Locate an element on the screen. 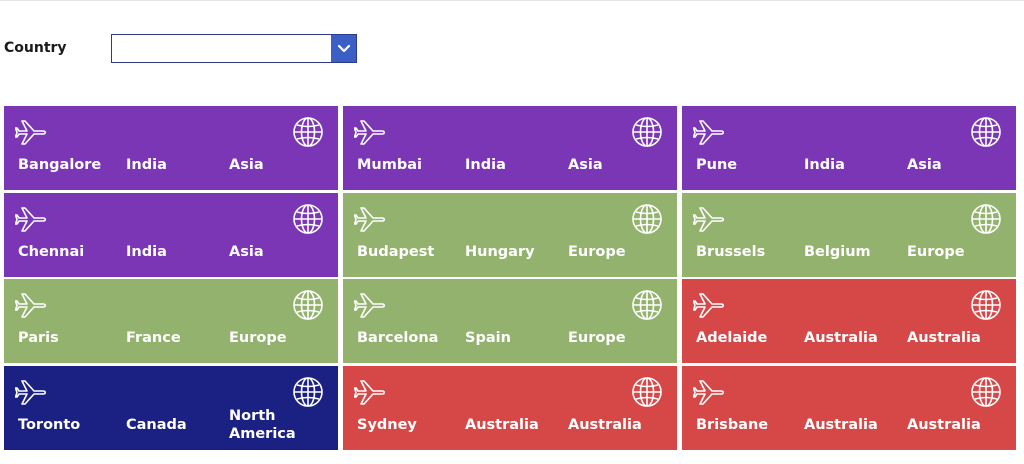 The image size is (1024, 464). card-country: Spain is located at coordinates (488, 338).